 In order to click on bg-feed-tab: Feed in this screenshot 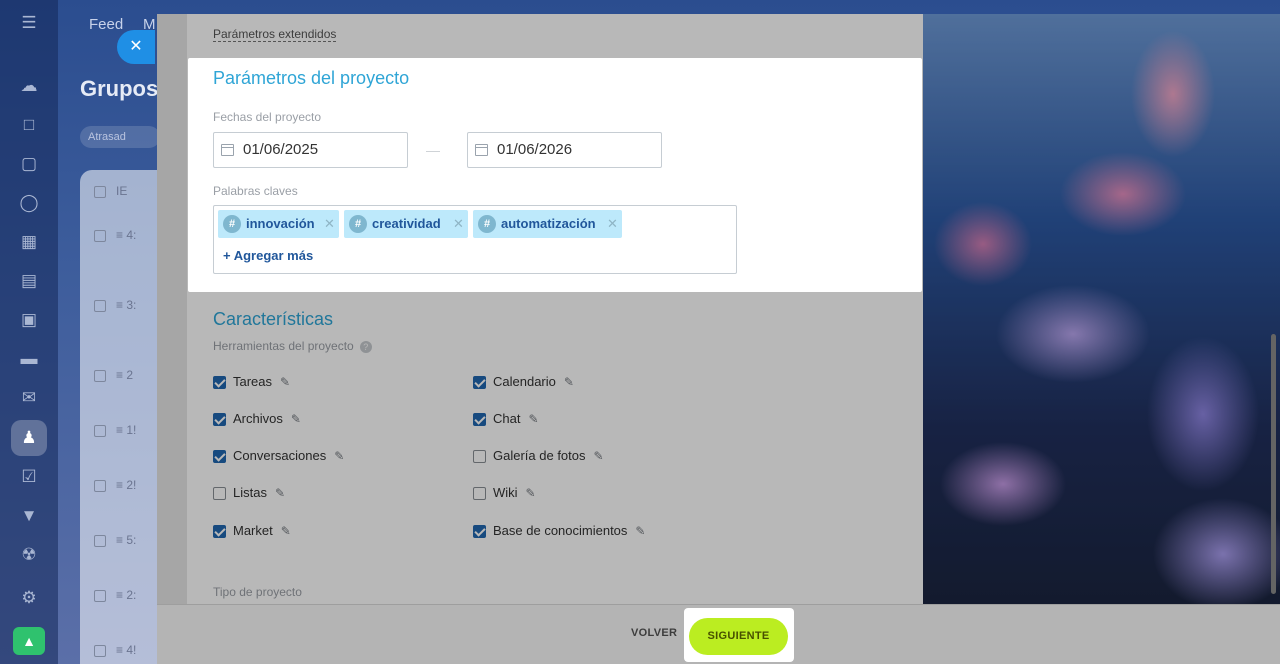, I will do `click(106, 24)`.